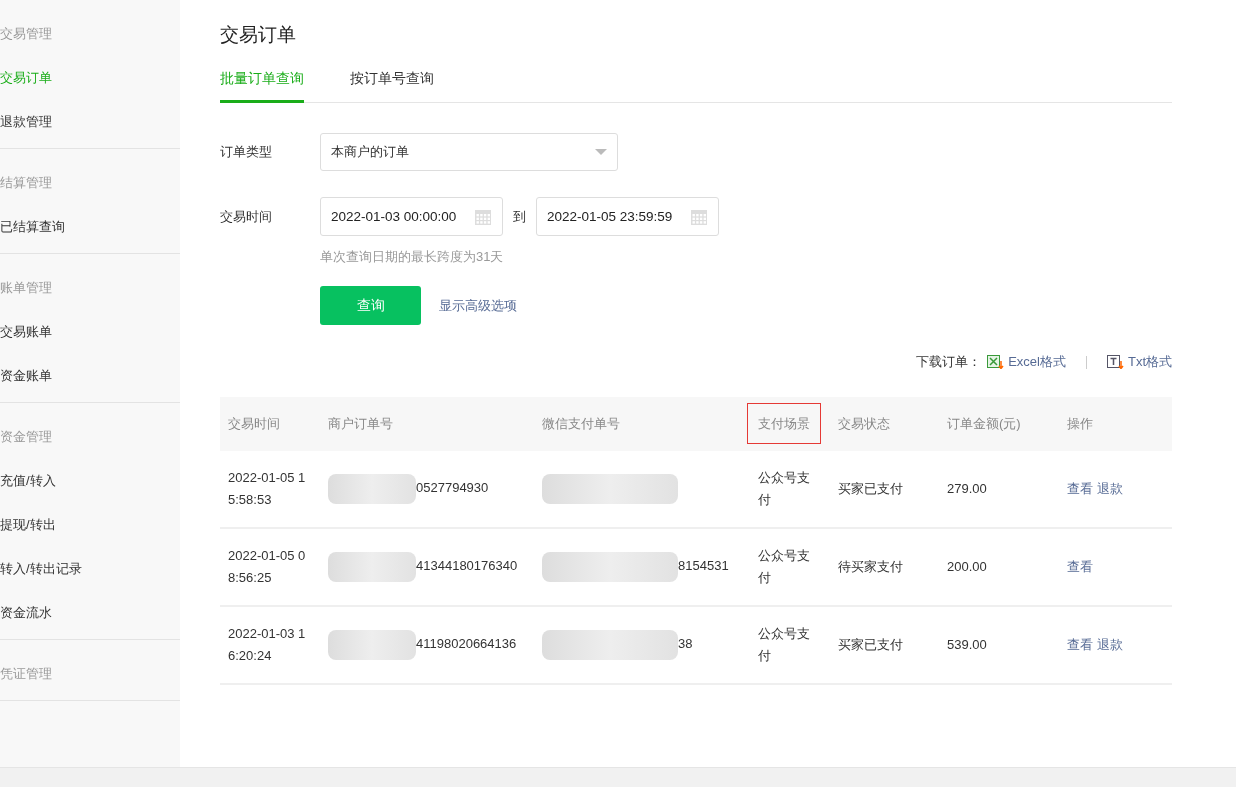 Image resolution: width=1236 pixels, height=787 pixels. What do you see at coordinates (996, 362) in the screenshot?
I see `excel-download-icon` at bounding box center [996, 362].